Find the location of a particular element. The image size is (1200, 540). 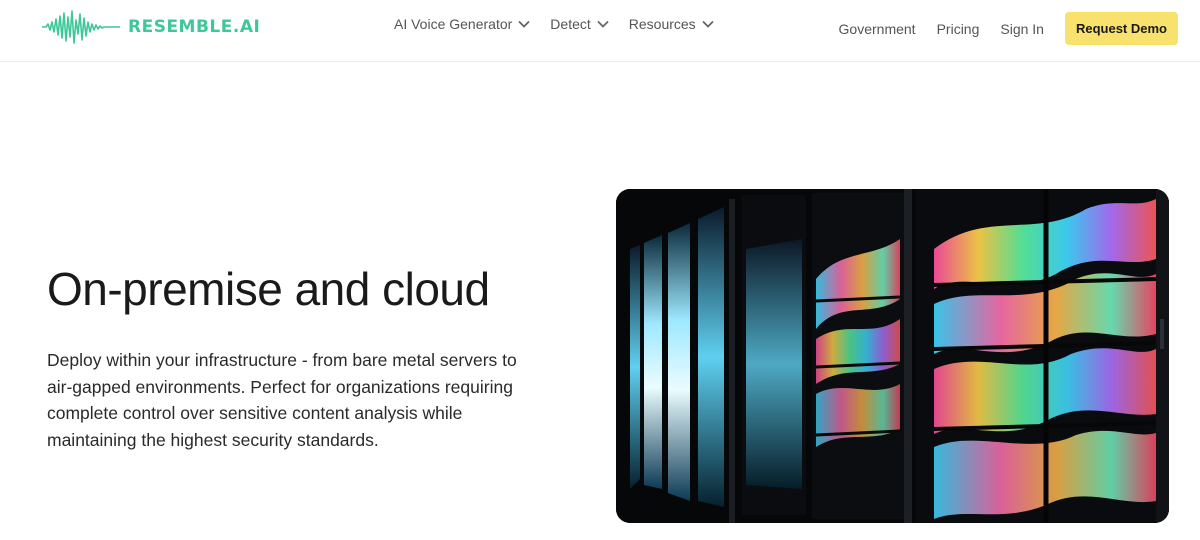

brand-logo: RESEMBLE.AI is located at coordinates (151, 27).